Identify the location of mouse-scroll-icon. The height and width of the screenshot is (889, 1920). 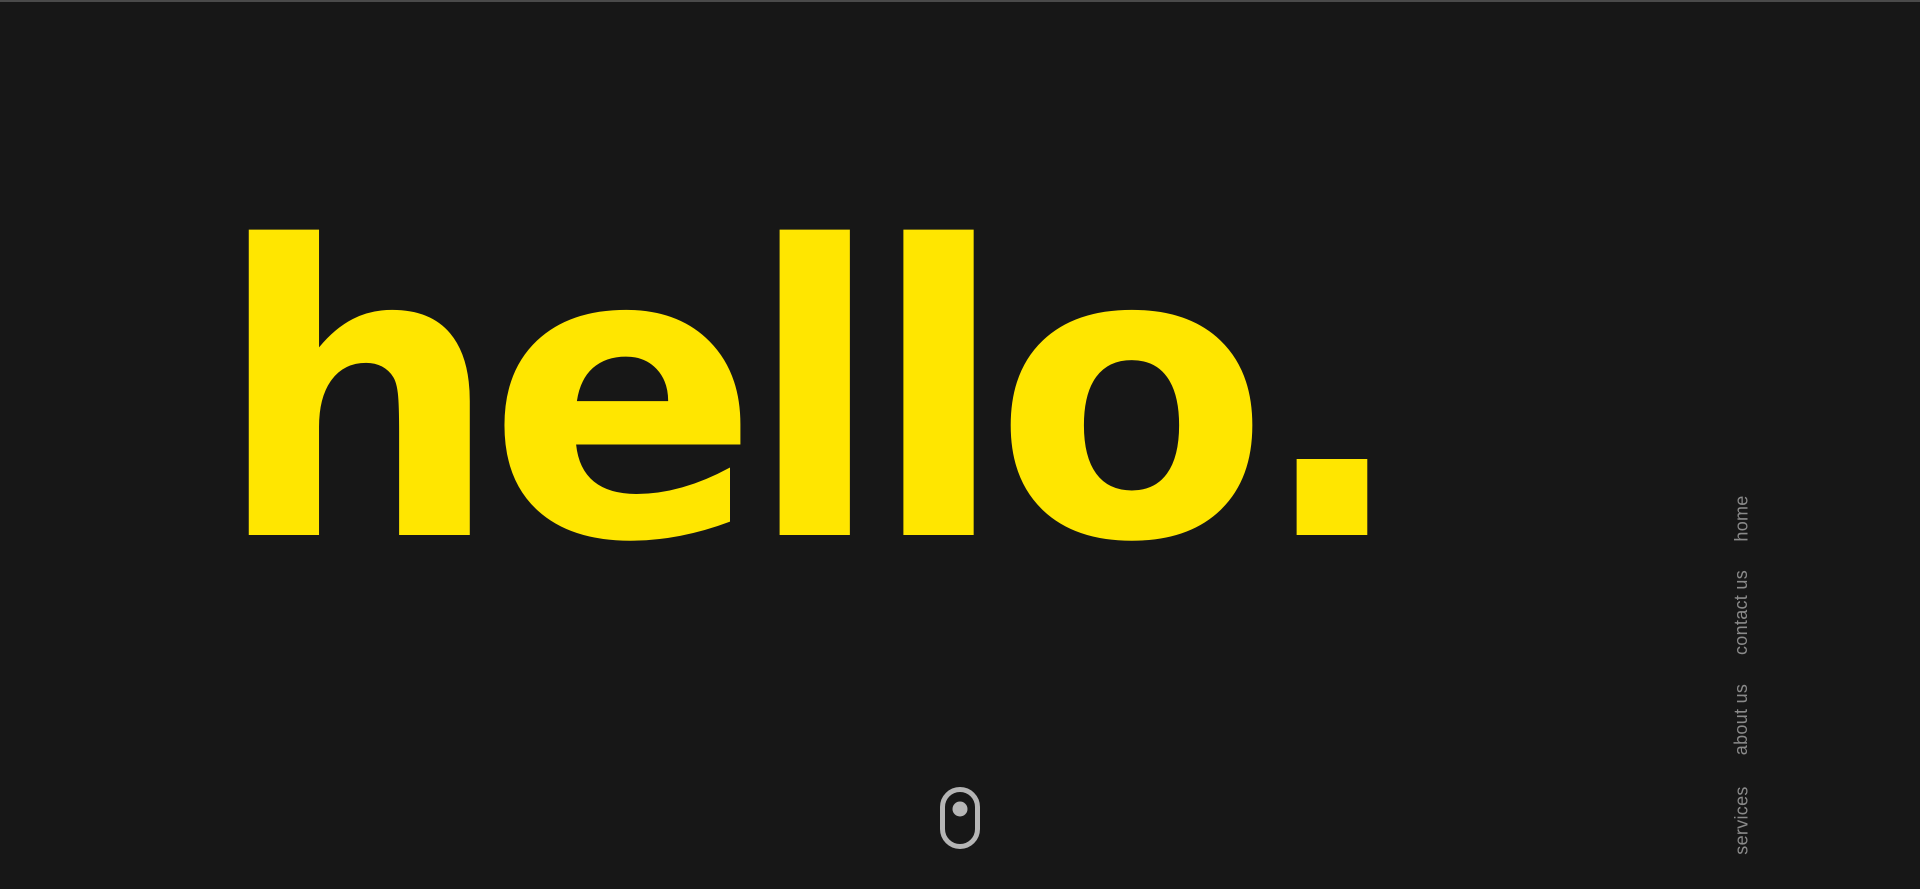
(960, 818).